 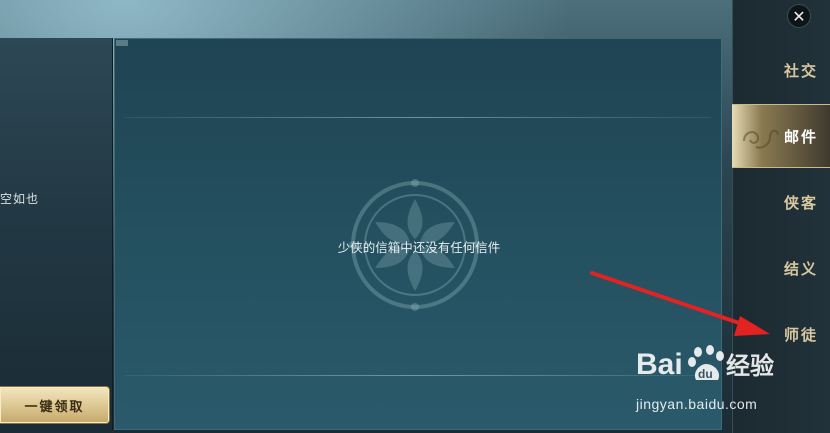 What do you see at coordinates (750, 366) in the screenshot?
I see `svg-text: 经验` at bounding box center [750, 366].